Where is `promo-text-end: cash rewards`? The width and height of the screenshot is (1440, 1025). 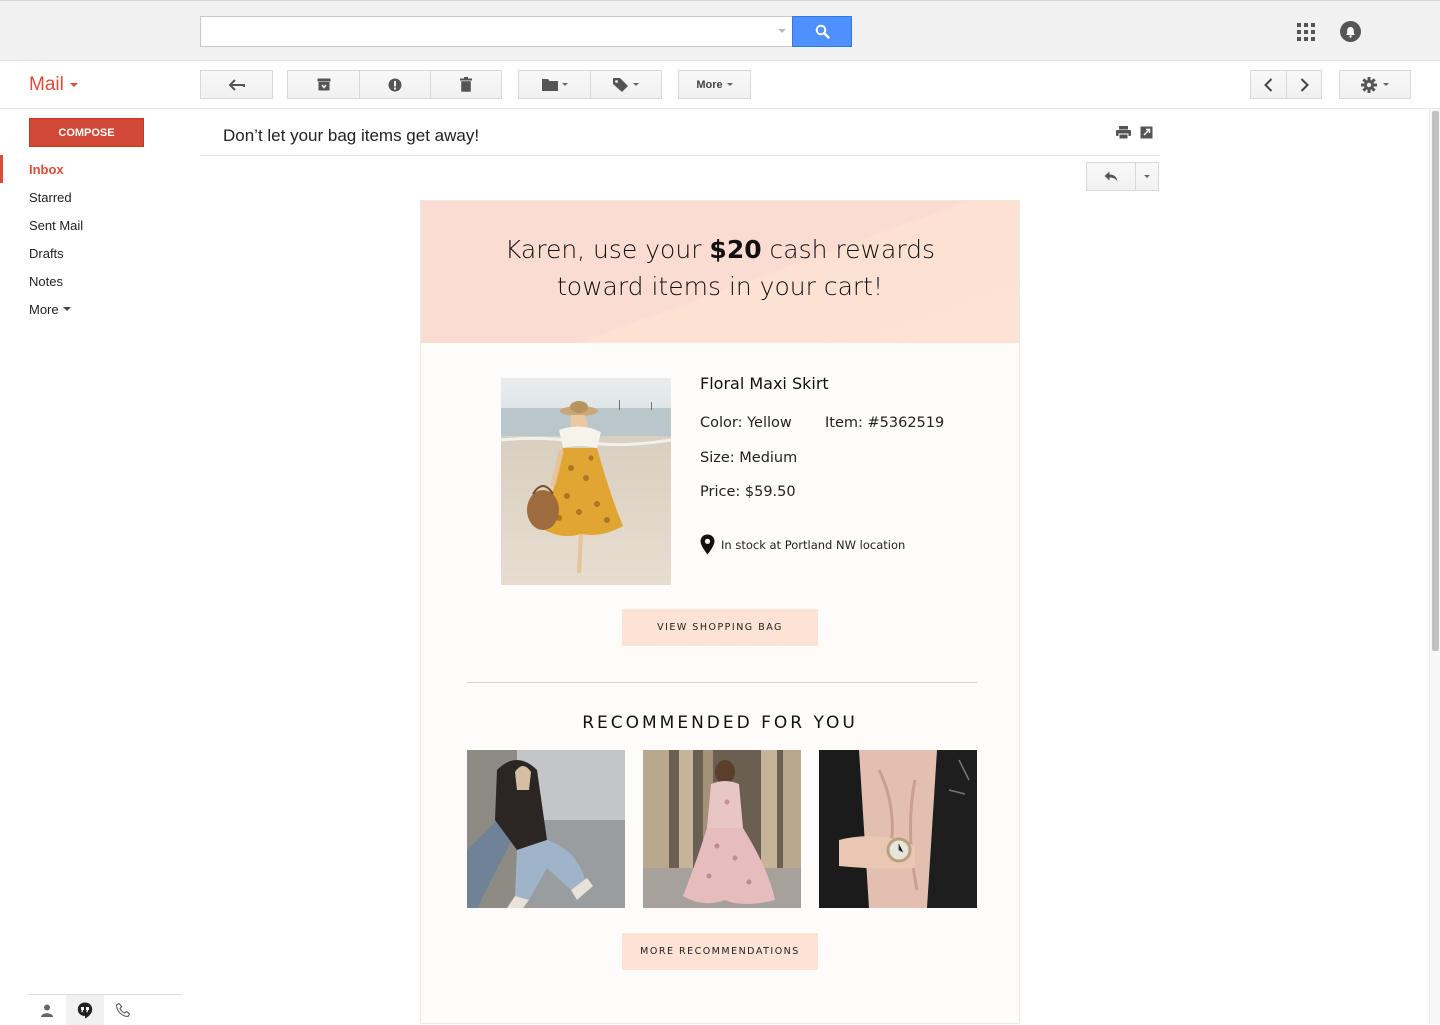
promo-text-end: cash rewards is located at coordinates (848, 249).